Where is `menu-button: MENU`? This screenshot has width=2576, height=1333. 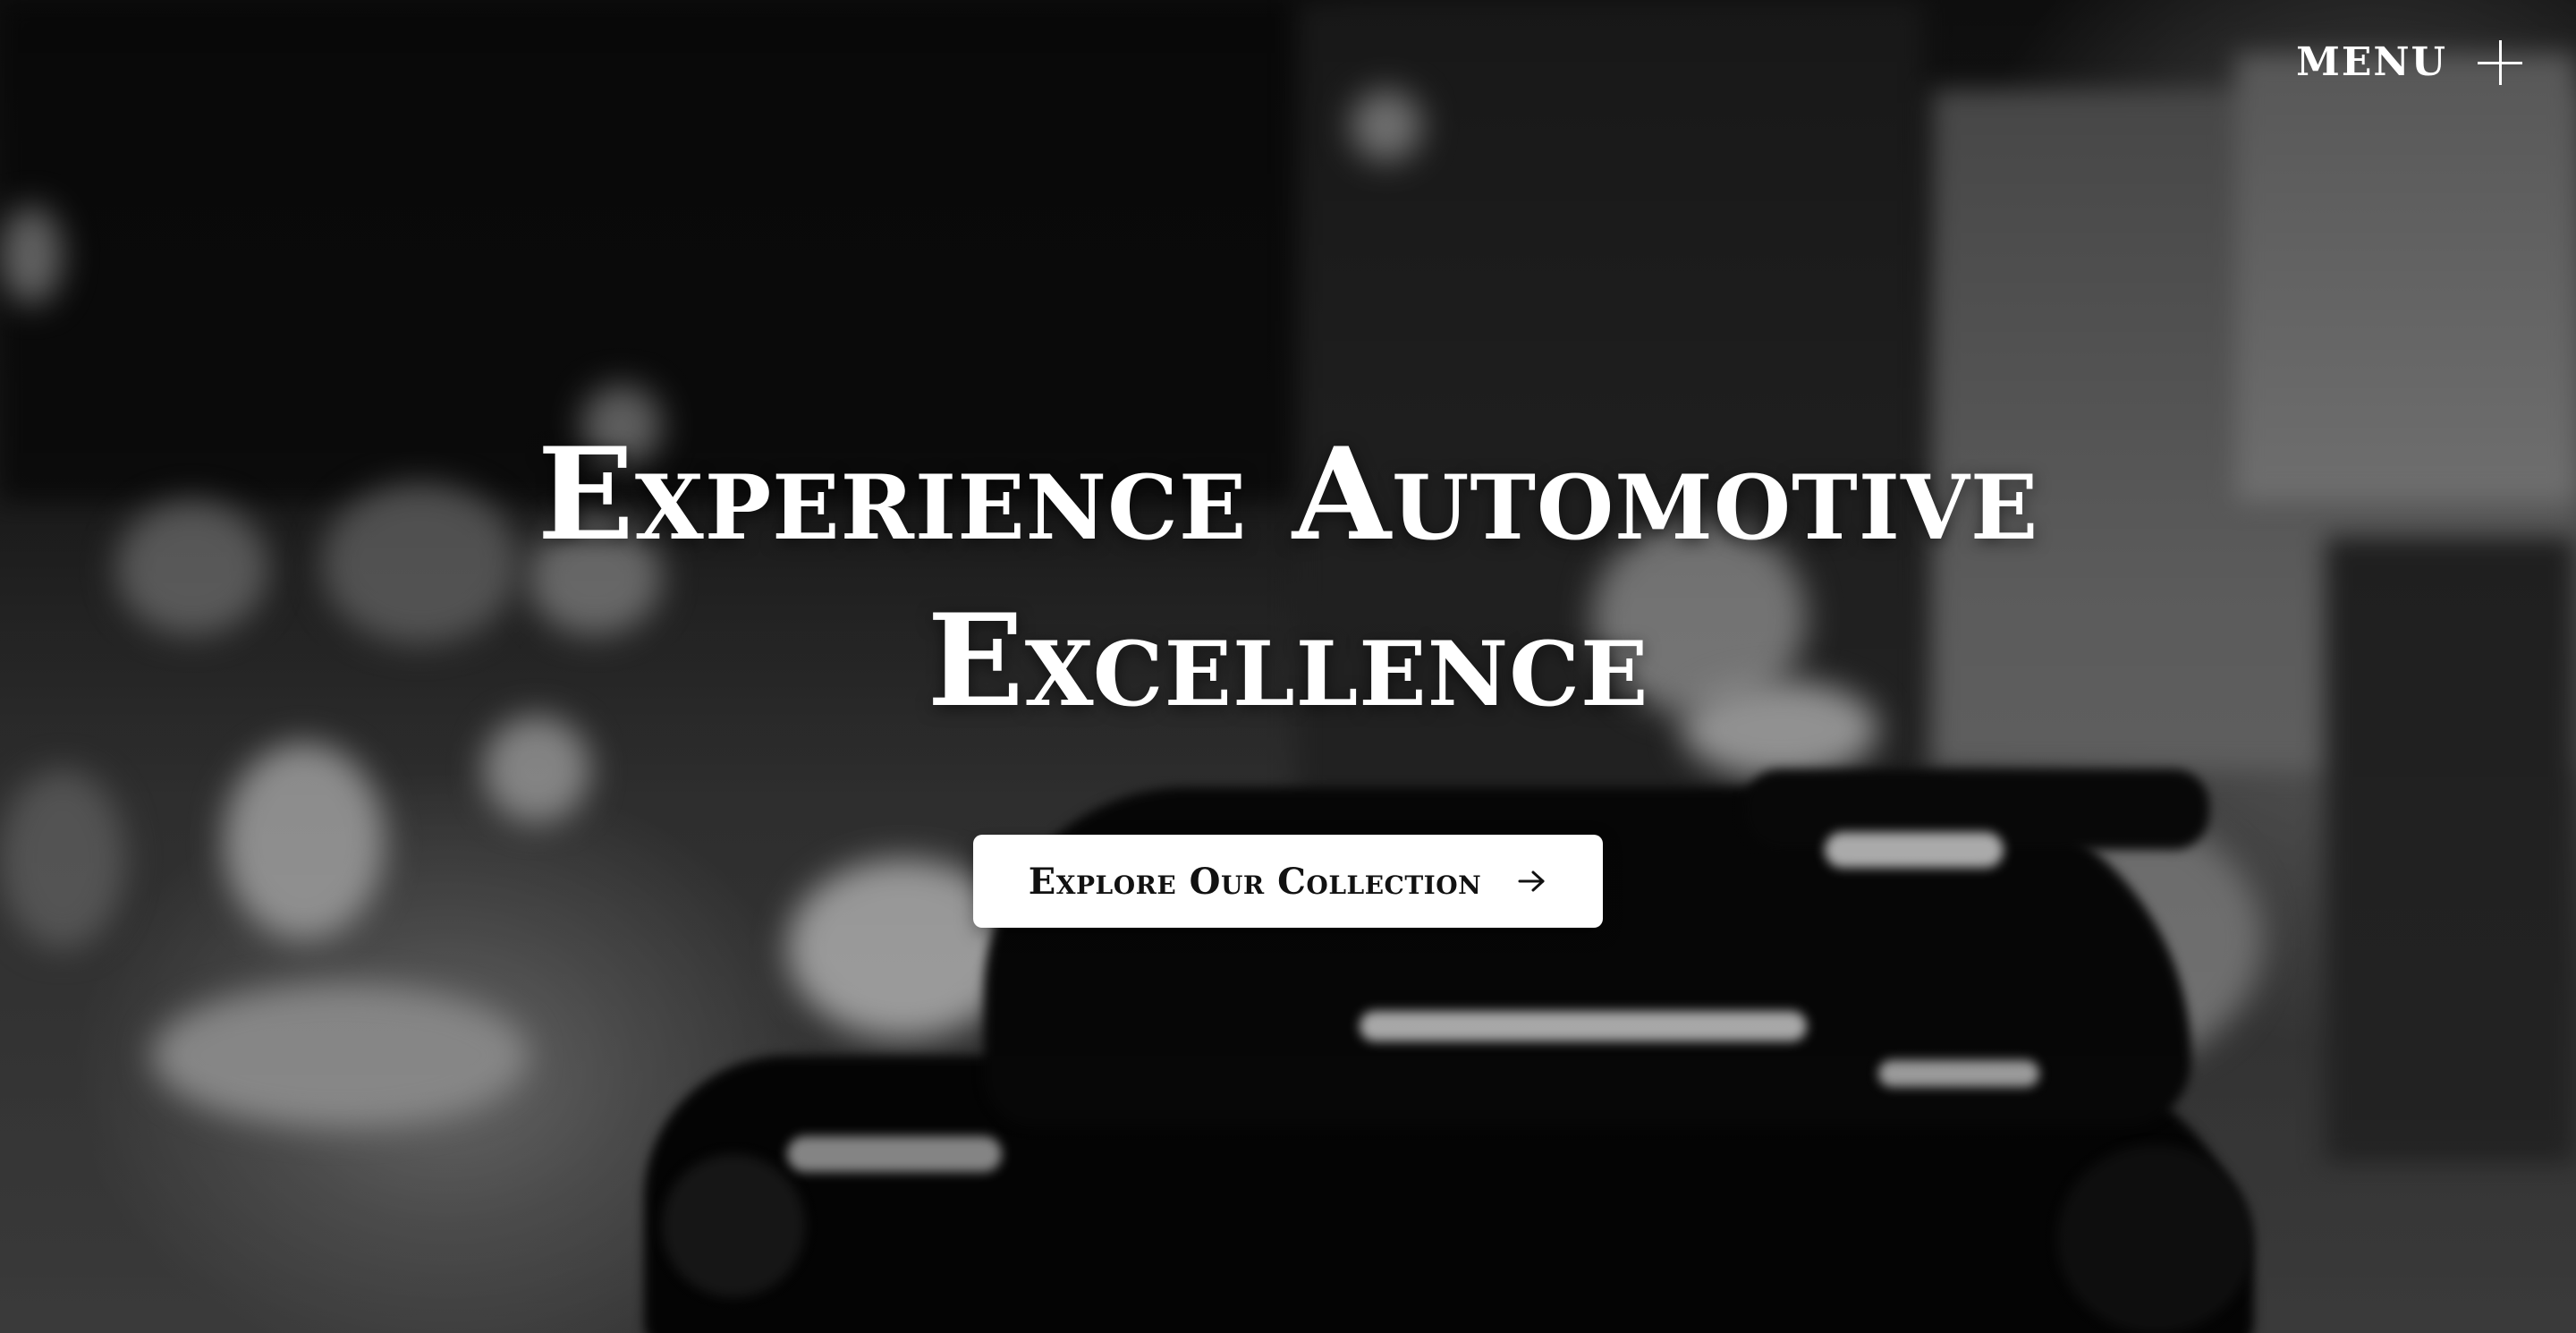 menu-button: MENU is located at coordinates (2409, 62).